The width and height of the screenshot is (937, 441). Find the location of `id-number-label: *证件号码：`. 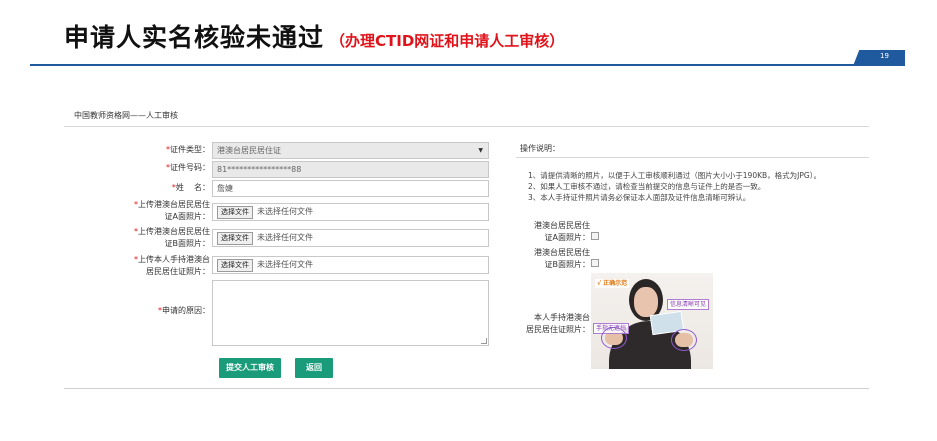

id-number-label: *证件号码： is located at coordinates (188, 167).